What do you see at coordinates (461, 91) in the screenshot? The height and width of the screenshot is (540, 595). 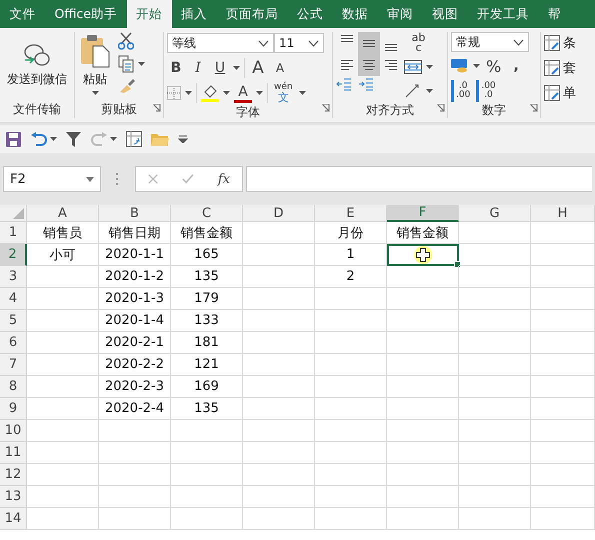 I see `increase-decimal-button: .0 .00` at bounding box center [461, 91].